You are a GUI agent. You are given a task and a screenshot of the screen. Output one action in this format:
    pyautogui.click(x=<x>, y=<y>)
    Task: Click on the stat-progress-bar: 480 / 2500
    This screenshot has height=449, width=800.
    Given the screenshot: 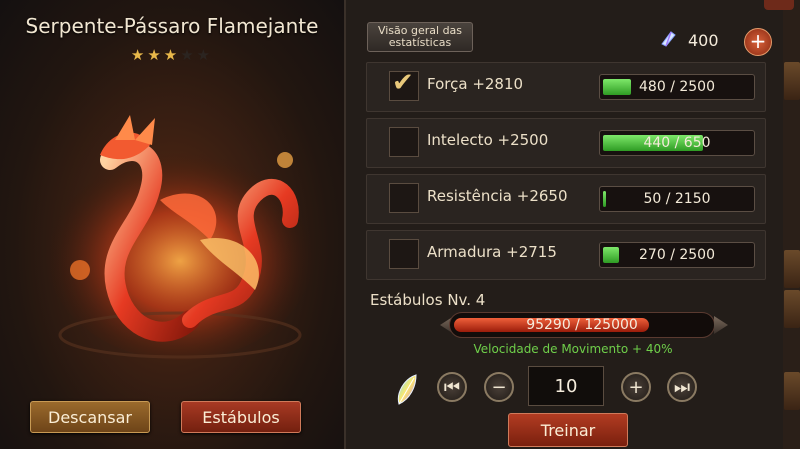 What is the action you would take?
    pyautogui.click(x=677, y=87)
    